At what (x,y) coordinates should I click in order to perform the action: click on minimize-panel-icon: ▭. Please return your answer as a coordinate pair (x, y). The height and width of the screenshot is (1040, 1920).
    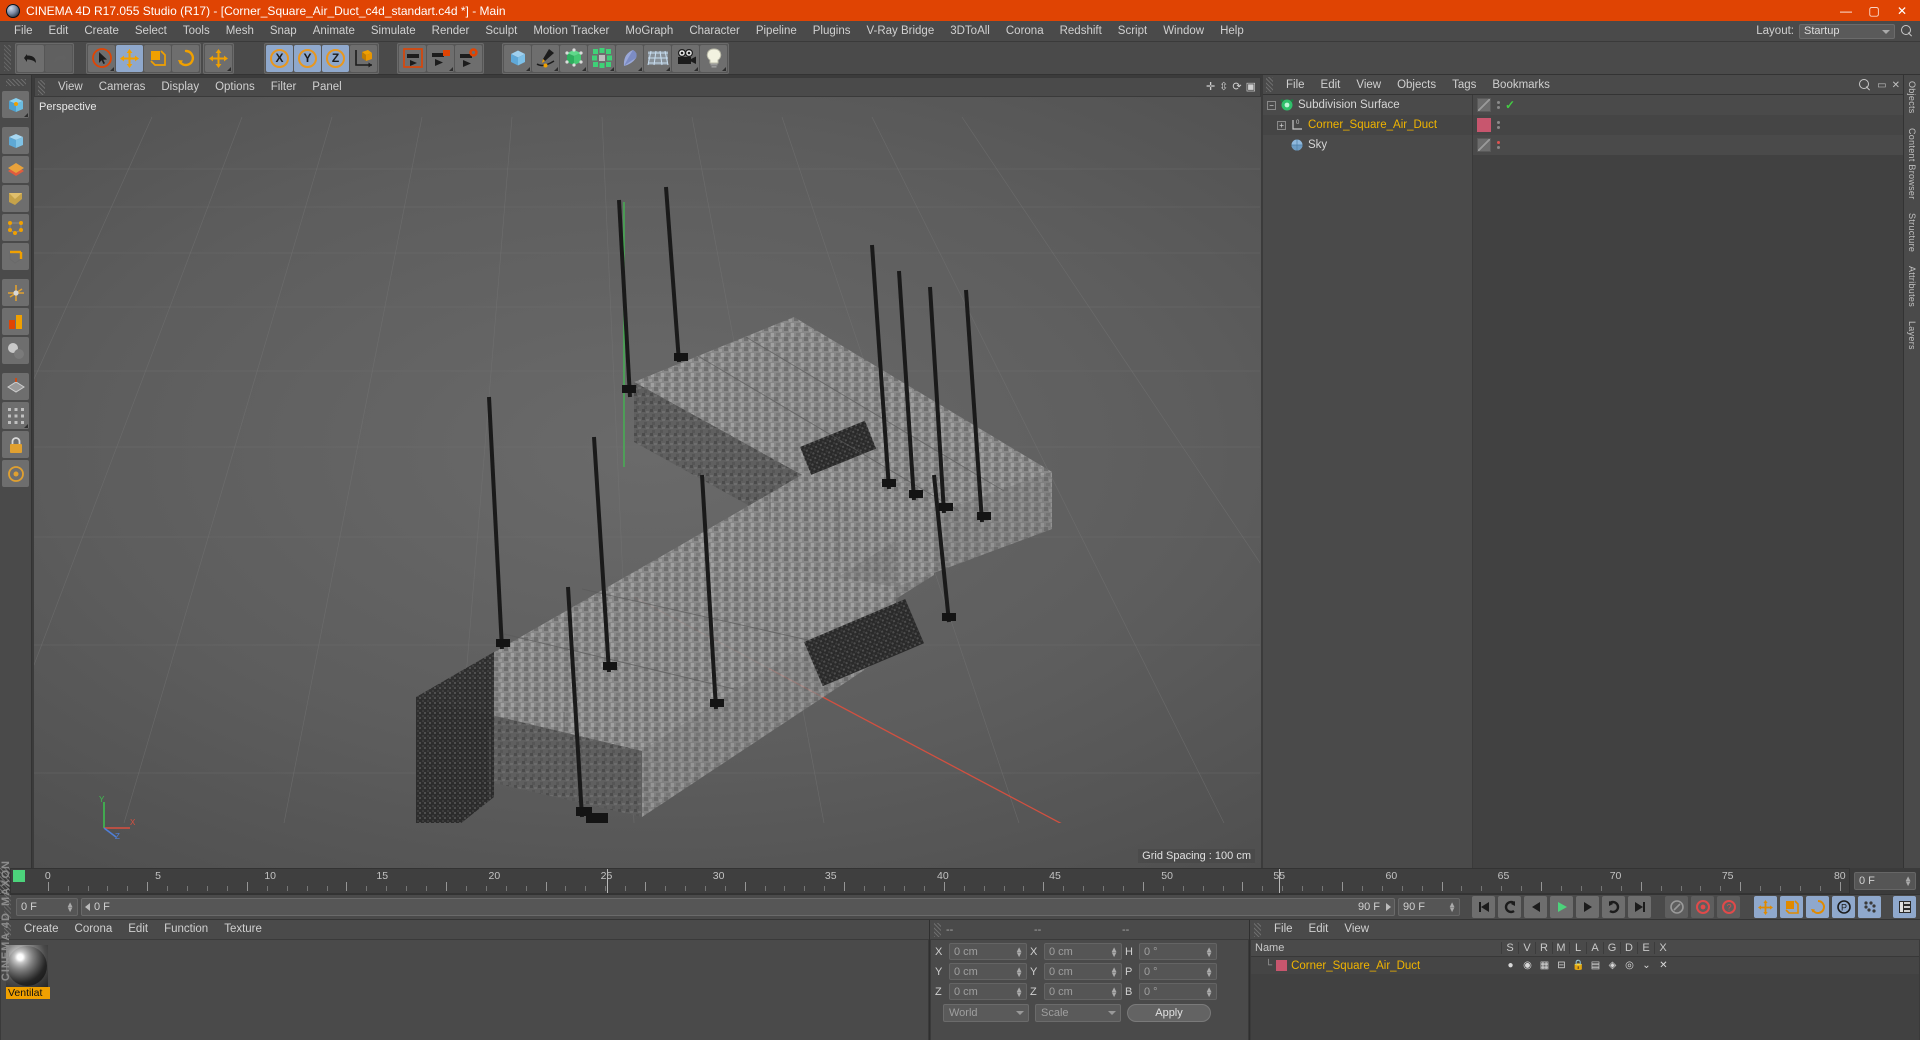
    Looking at the image, I should click on (1881, 85).